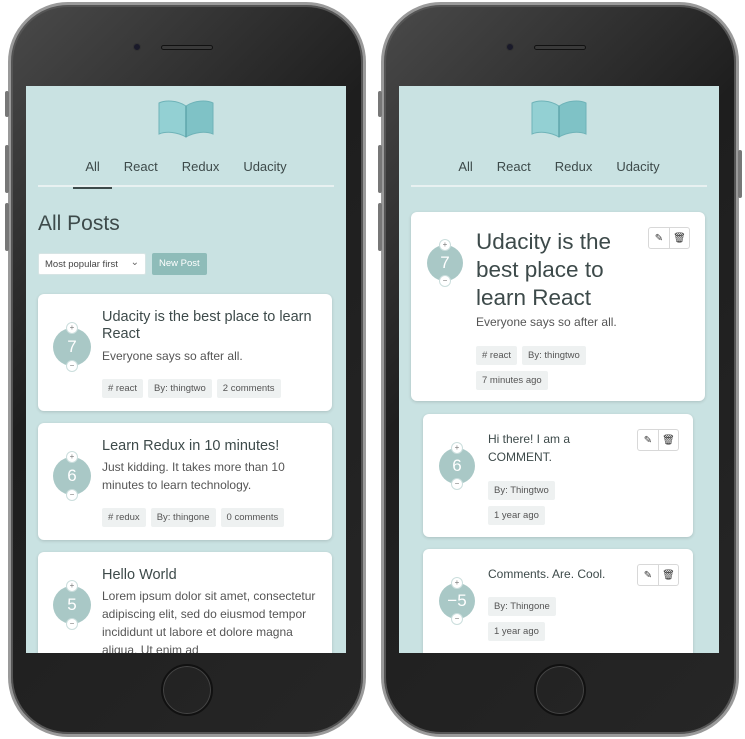 This screenshot has height=739, width=745. I want to click on post-tags: # react By: thingtwo, so click(533, 355).